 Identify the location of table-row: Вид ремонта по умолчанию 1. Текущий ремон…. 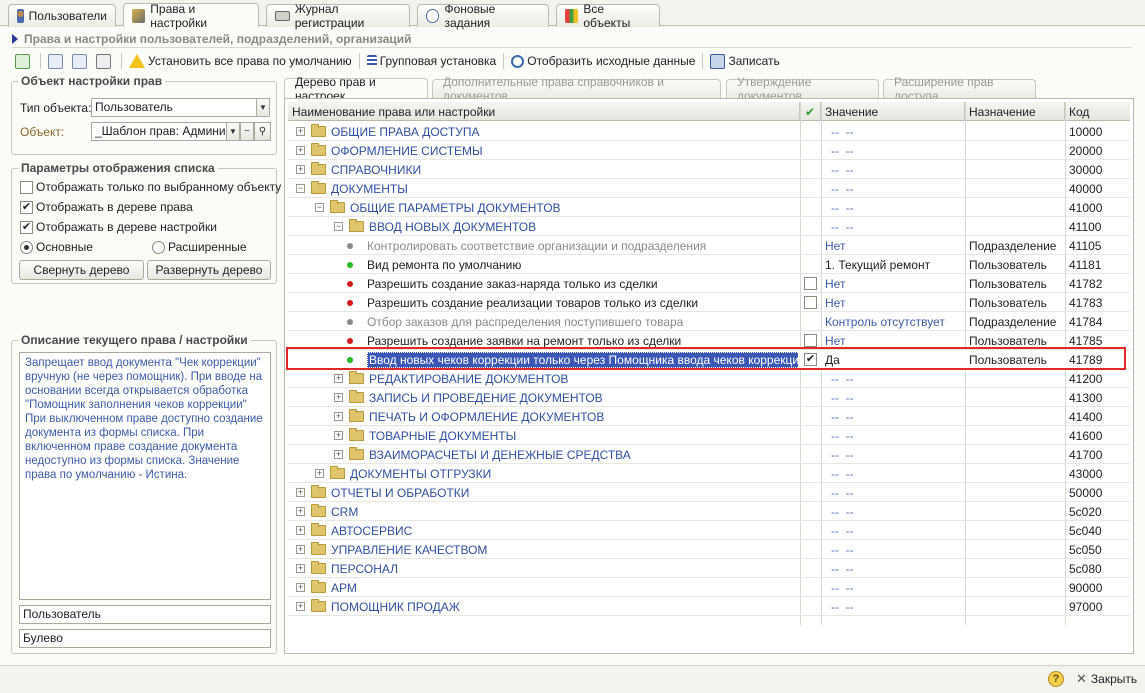
(709, 264).